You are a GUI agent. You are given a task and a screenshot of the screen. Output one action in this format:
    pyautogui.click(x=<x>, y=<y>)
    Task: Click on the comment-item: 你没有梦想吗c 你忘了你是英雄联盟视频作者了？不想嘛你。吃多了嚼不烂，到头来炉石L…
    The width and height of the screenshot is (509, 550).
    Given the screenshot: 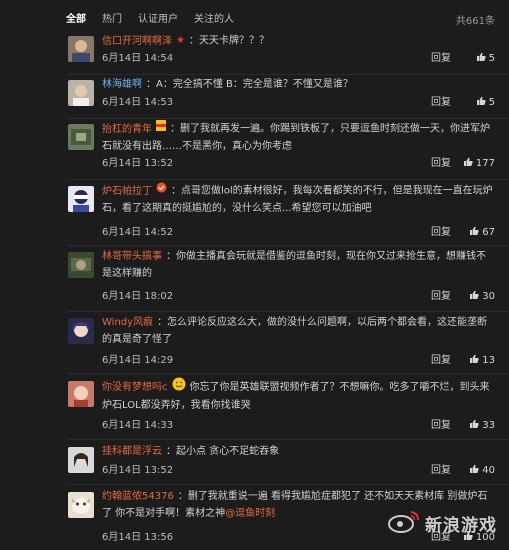 What is the action you would take?
    pyautogui.click(x=254, y=406)
    